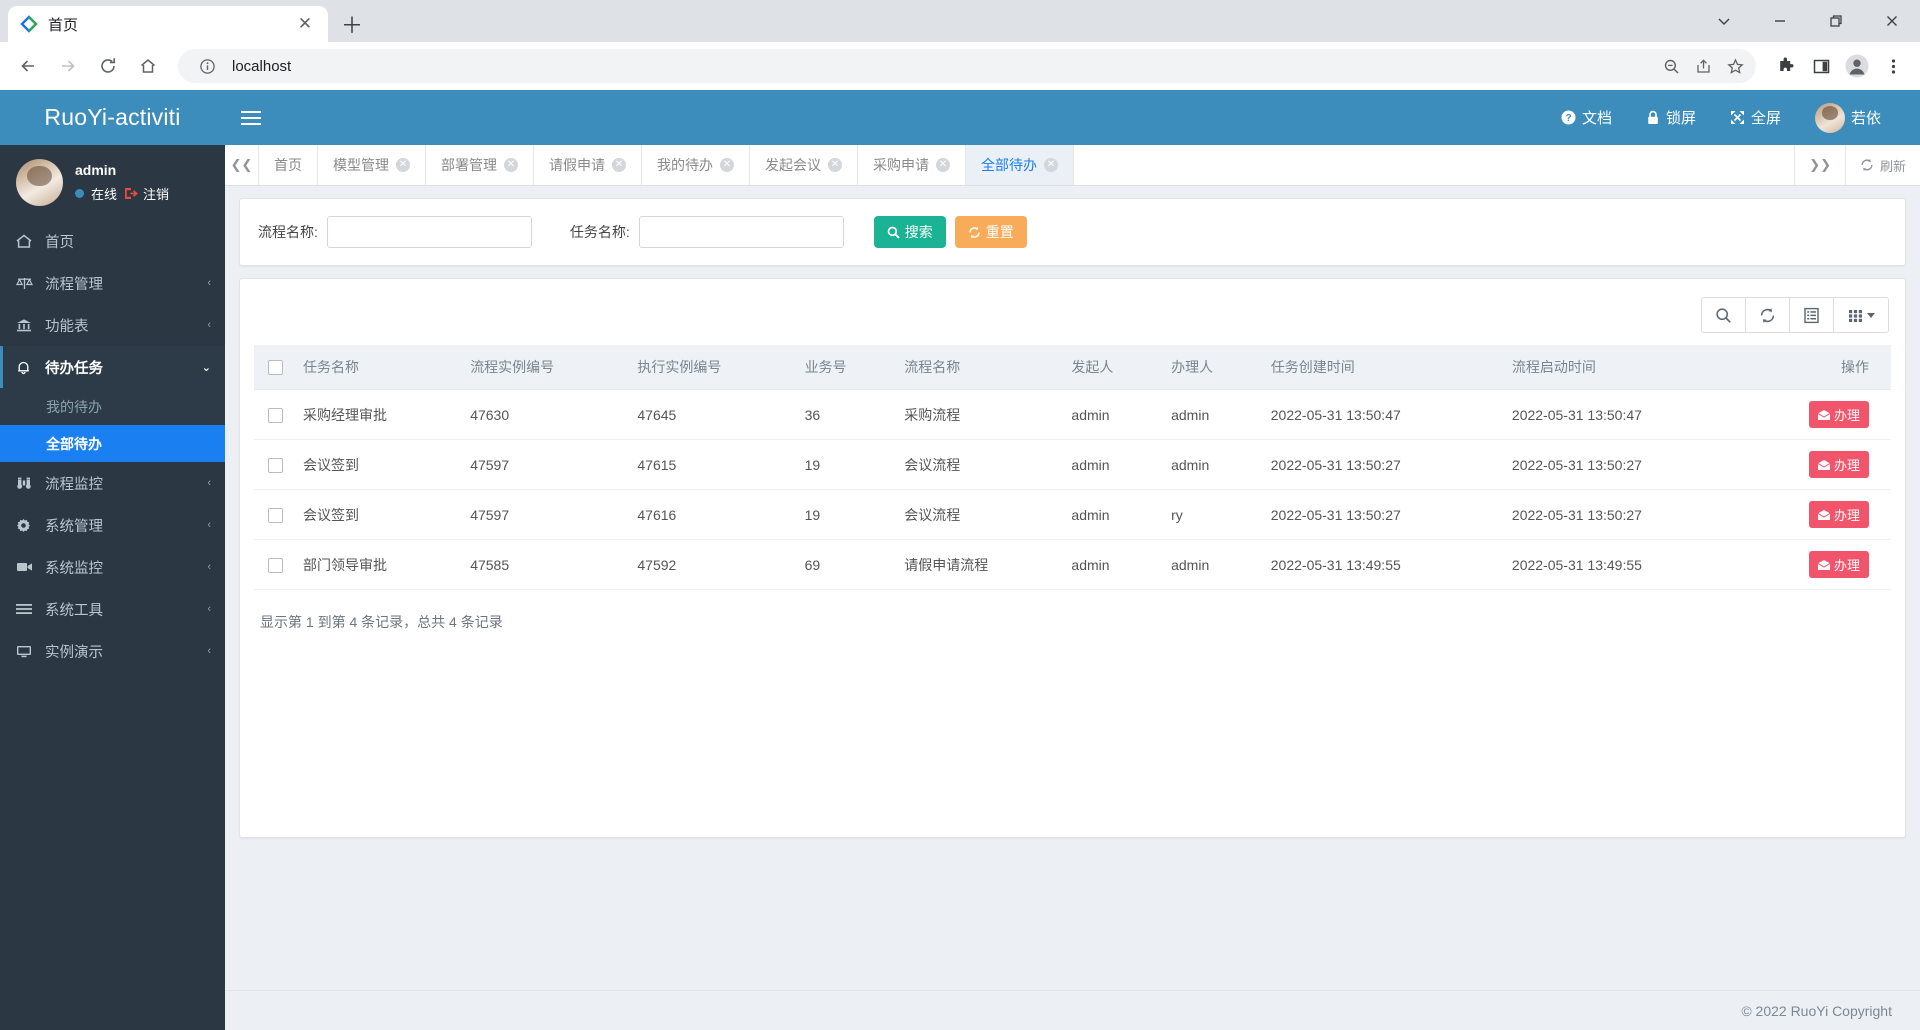 The width and height of the screenshot is (1920, 1030). I want to click on sidebar-item-process-management: 流程管理 ‹, so click(112, 283).